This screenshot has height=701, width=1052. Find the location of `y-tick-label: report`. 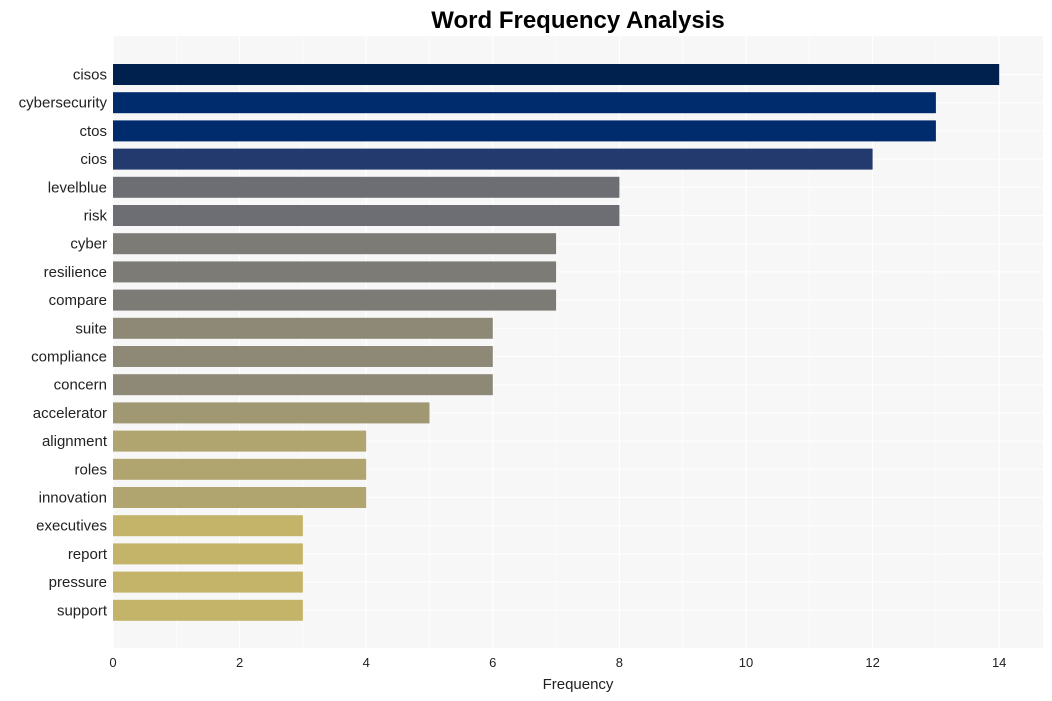

y-tick-label: report is located at coordinates (88, 554).